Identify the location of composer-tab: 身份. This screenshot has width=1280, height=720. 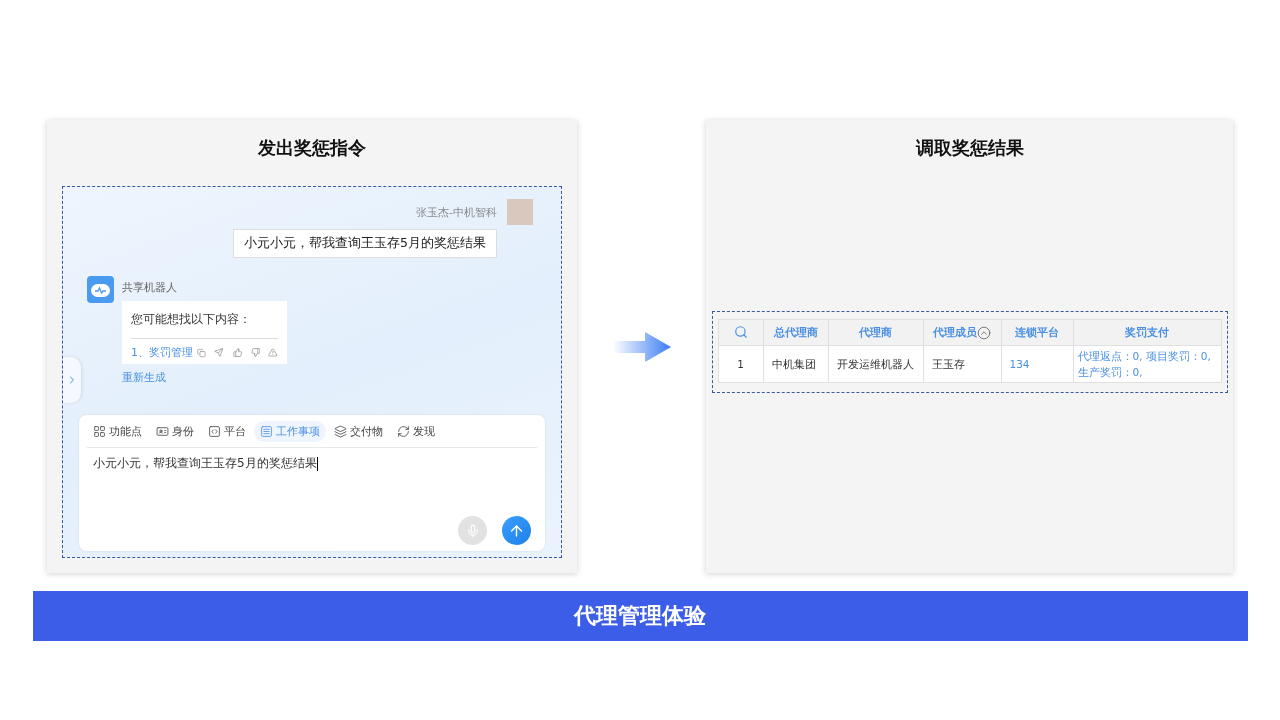
(175, 431).